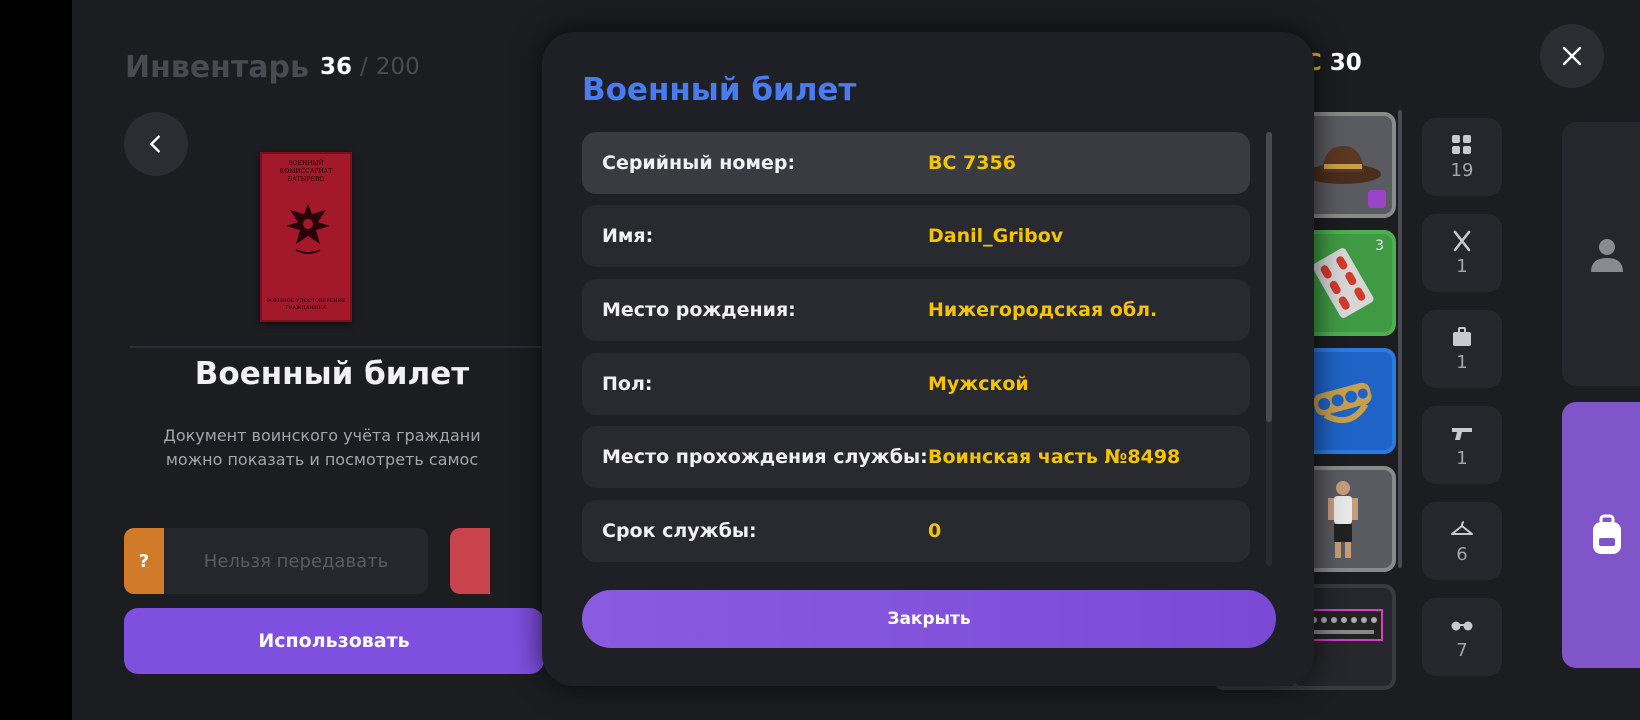 The image size is (1640, 720). Describe the element at coordinates (340, 347) in the screenshot. I see `divider` at that location.